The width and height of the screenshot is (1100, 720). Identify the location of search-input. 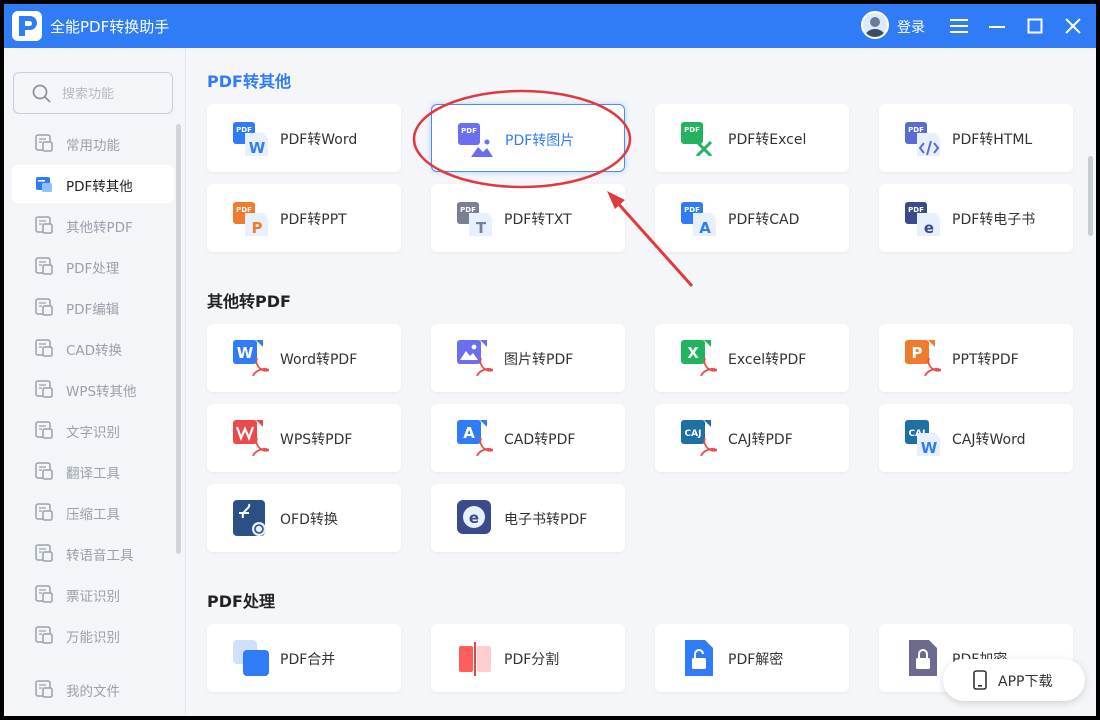
(114, 94).